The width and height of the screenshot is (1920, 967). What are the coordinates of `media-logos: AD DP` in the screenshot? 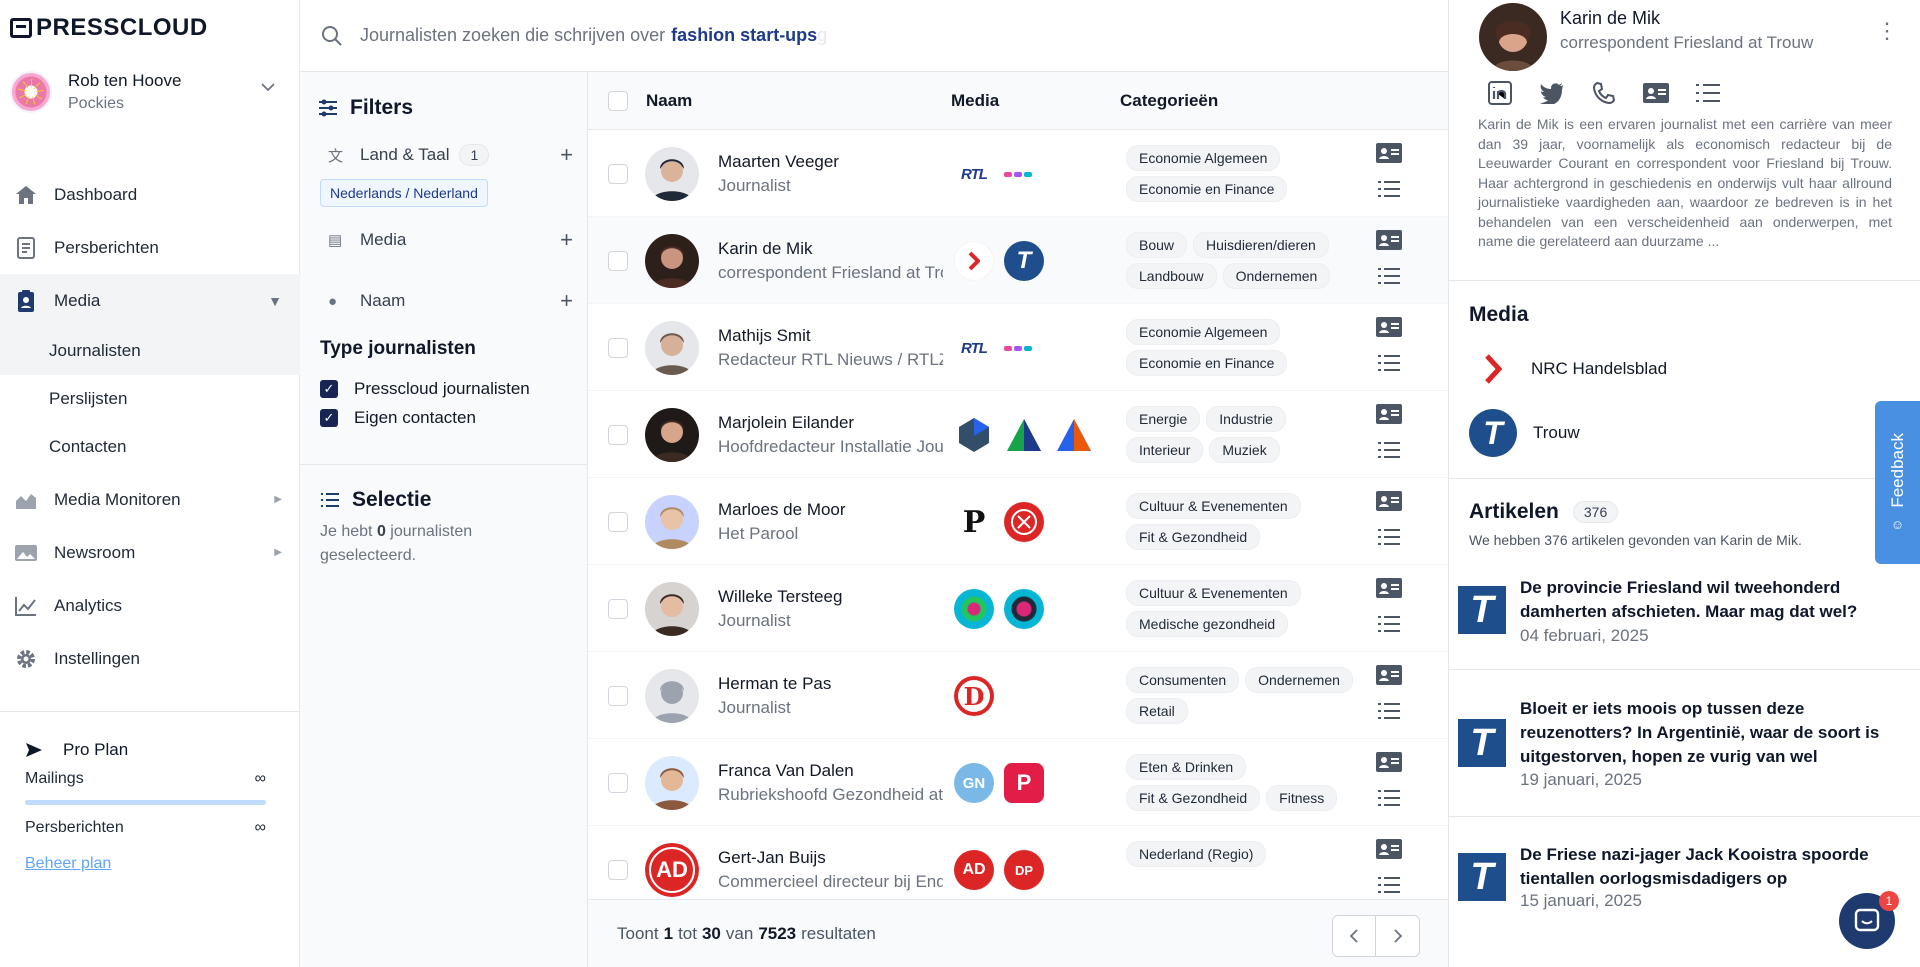 It's located at (999, 870).